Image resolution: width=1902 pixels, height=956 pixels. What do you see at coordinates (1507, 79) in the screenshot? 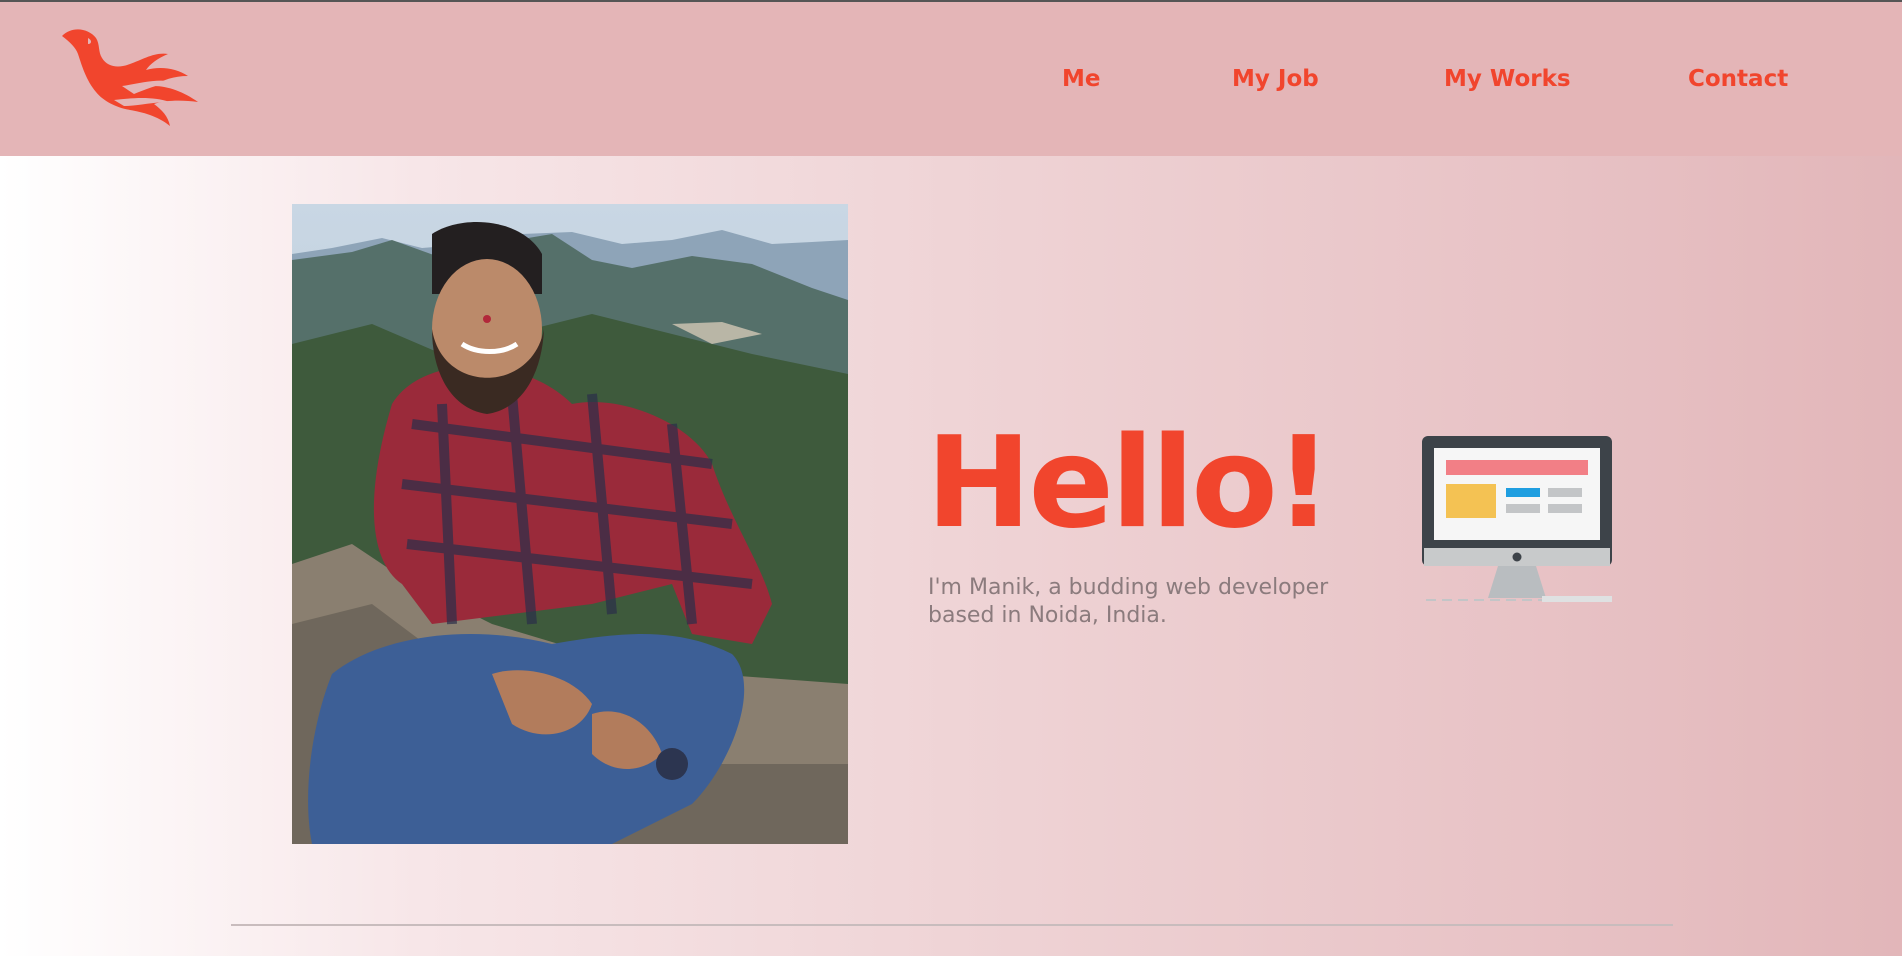
I see `nav-link-my-works: My Works` at bounding box center [1507, 79].